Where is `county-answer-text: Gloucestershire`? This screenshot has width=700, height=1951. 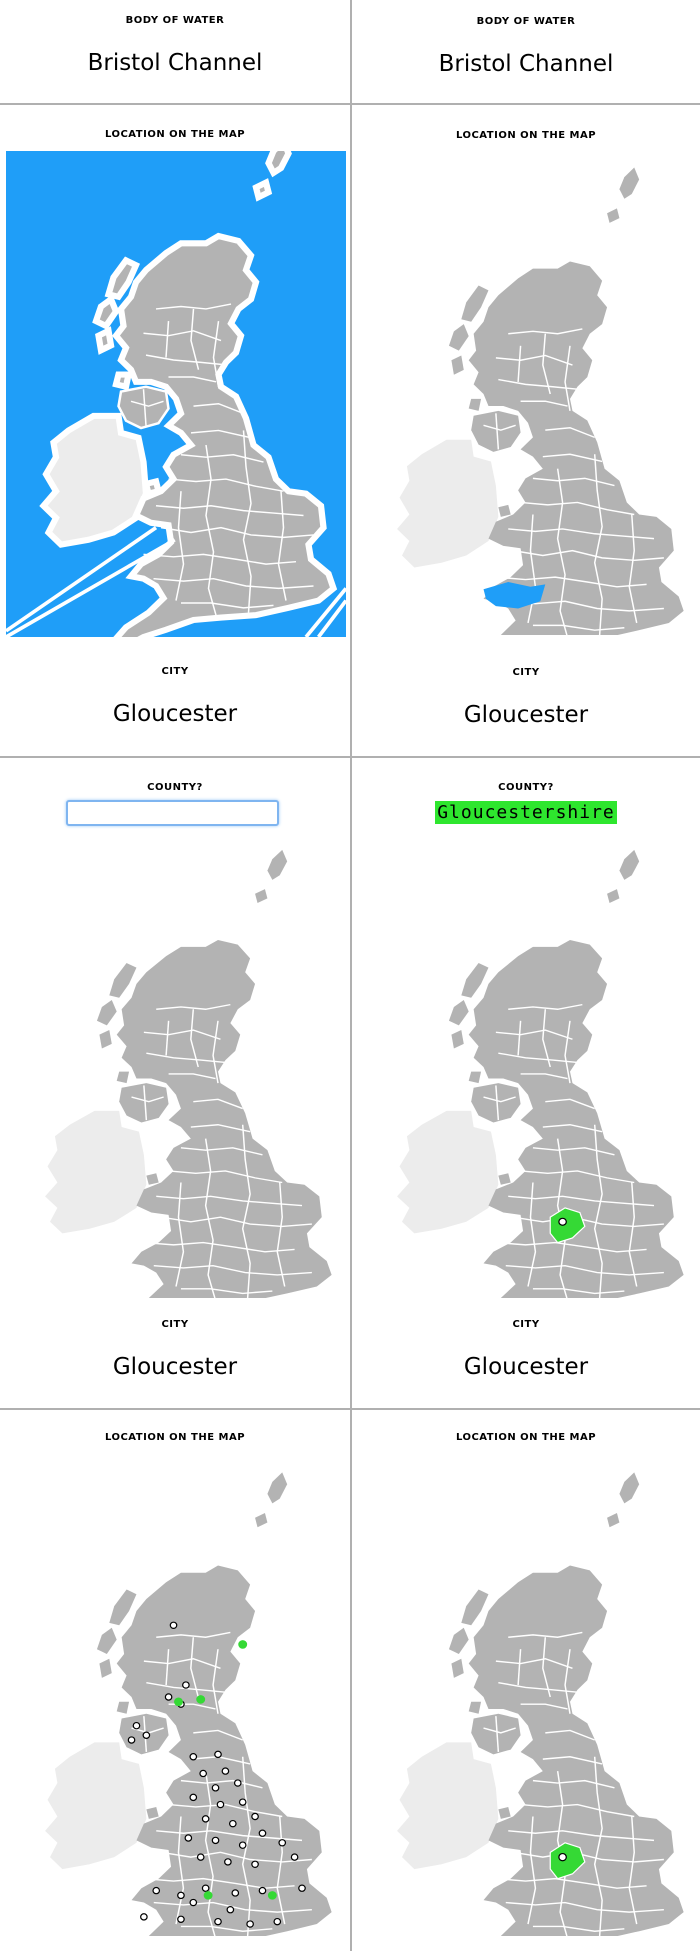 county-answer-text: Gloucestershire is located at coordinates (526, 812).